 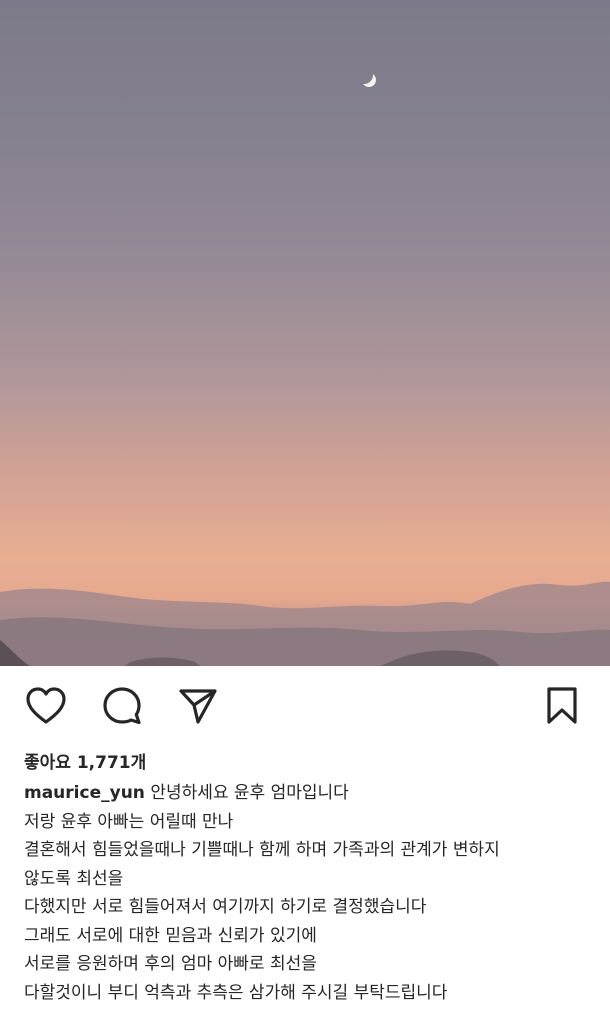 What do you see at coordinates (262, 850) in the screenshot?
I see `caption-line: 결혼해서 힘들었을때나 기쁠때나 함께 하며 가족과의 관계가 변하지` at bounding box center [262, 850].